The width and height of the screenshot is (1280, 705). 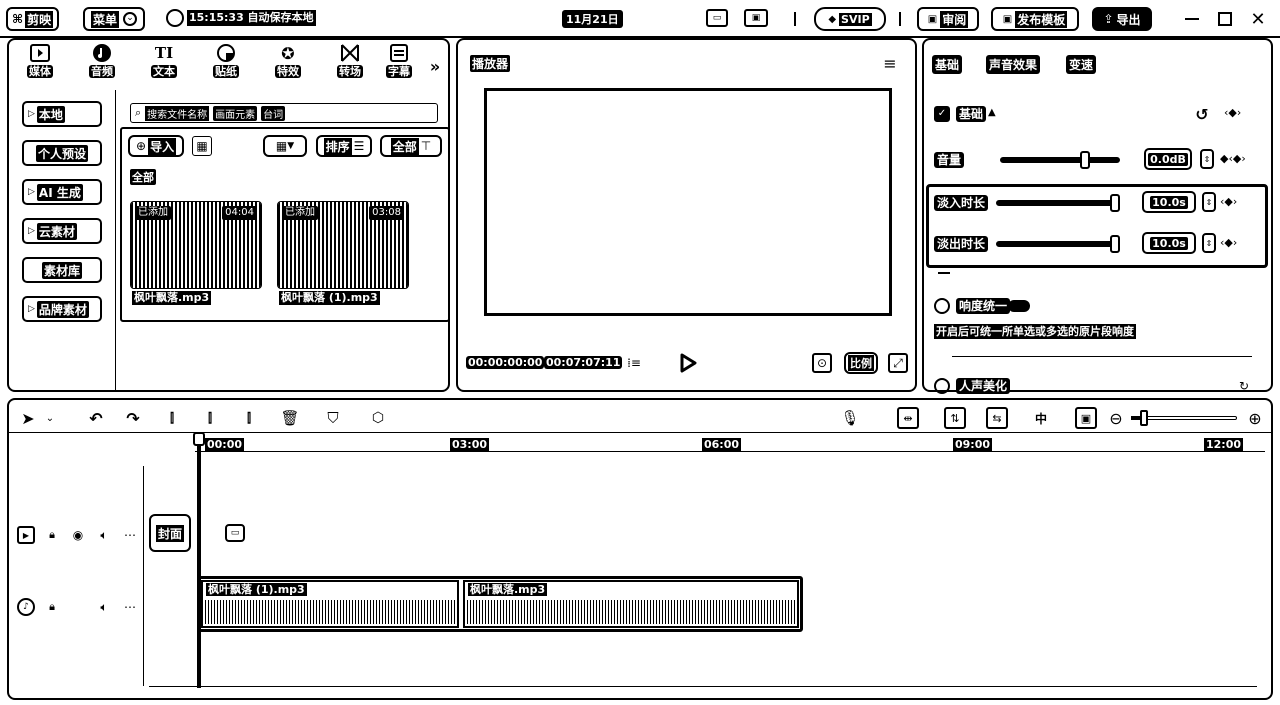 I want to click on center-split-icon: 中, so click(x=1041, y=418).